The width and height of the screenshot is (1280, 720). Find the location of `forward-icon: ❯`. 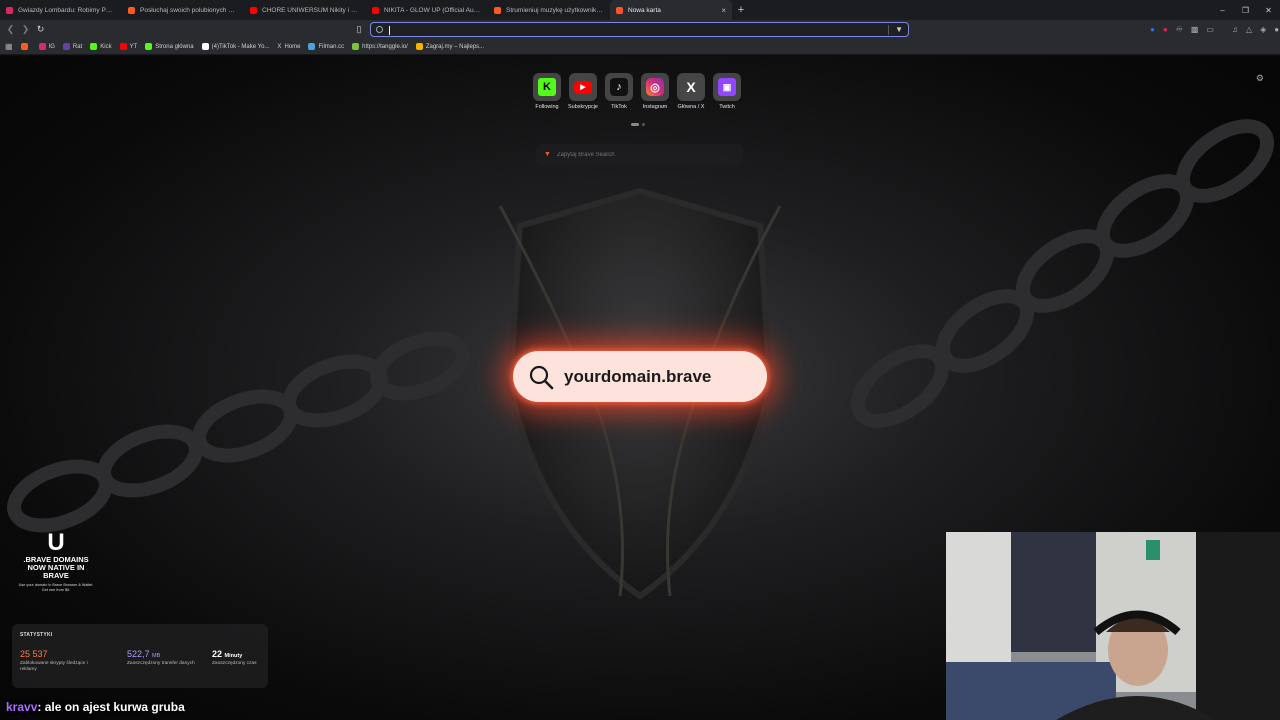

forward-icon: ❯ is located at coordinates (25, 29).